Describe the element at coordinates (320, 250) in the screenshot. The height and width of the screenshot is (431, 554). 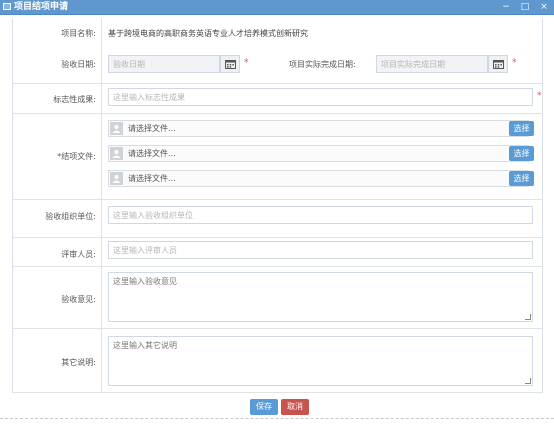
I see `reviewers-input` at that location.